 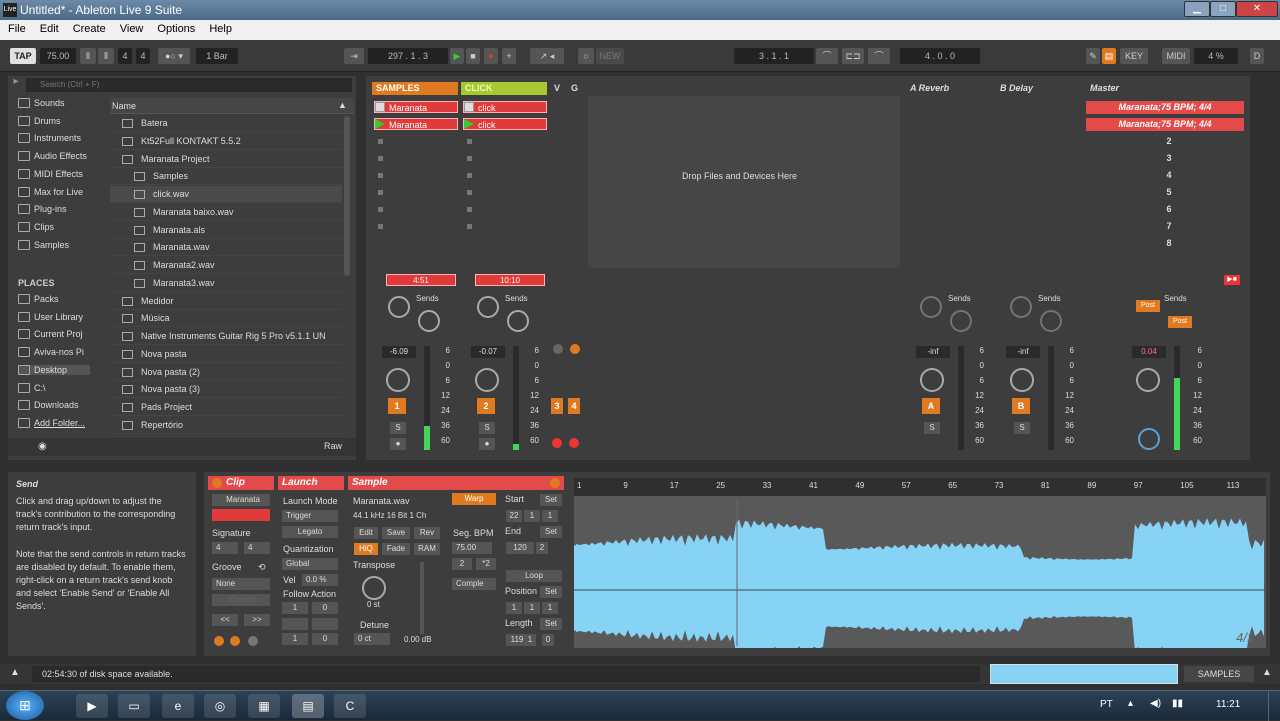 I want to click on overview-waveform, so click(x=1084, y=674).